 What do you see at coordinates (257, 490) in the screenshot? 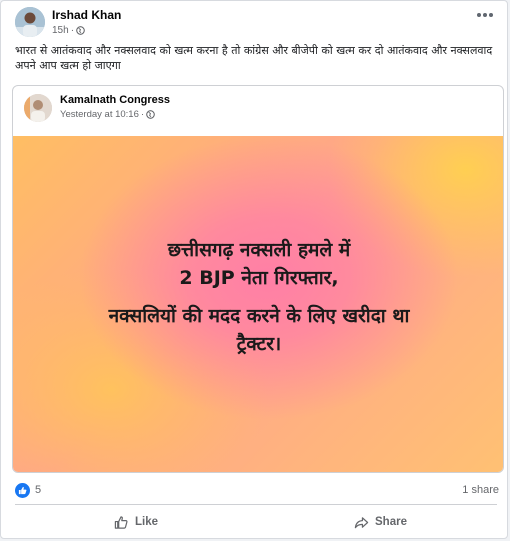
I see `reaction-counts: 5 1 share` at bounding box center [257, 490].